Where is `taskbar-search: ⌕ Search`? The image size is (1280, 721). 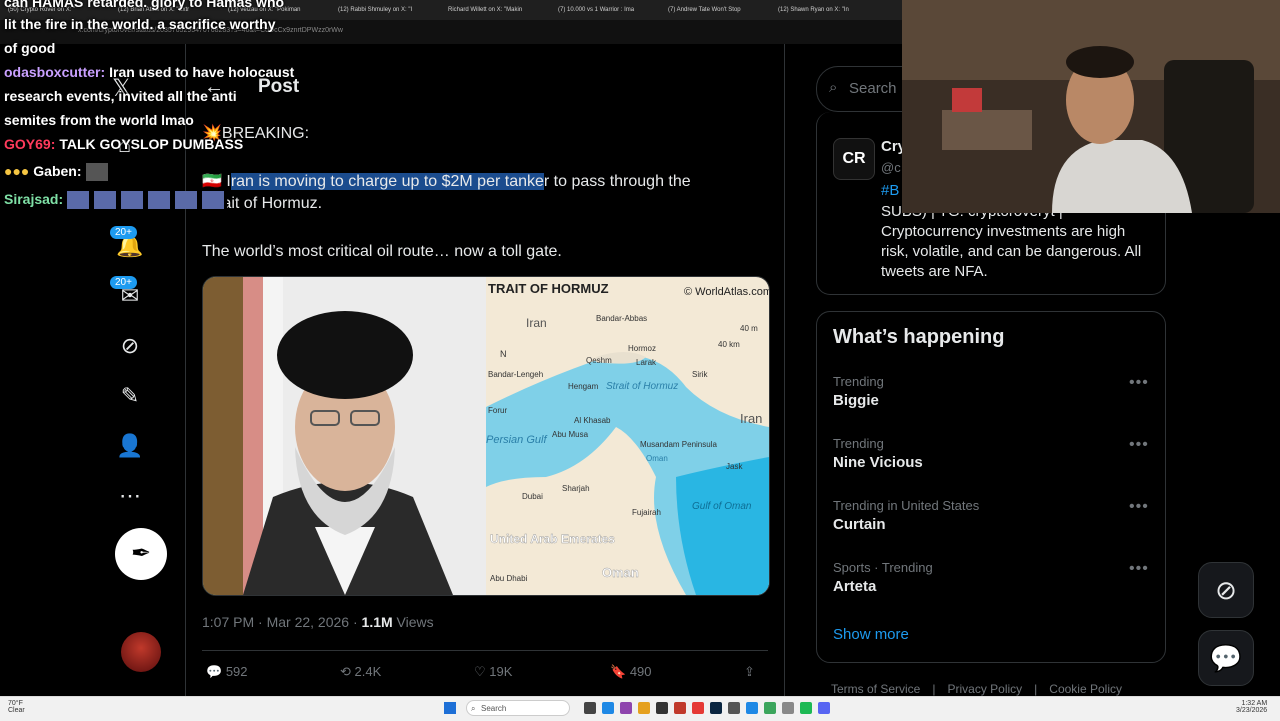 taskbar-search: ⌕ Search is located at coordinates (518, 708).